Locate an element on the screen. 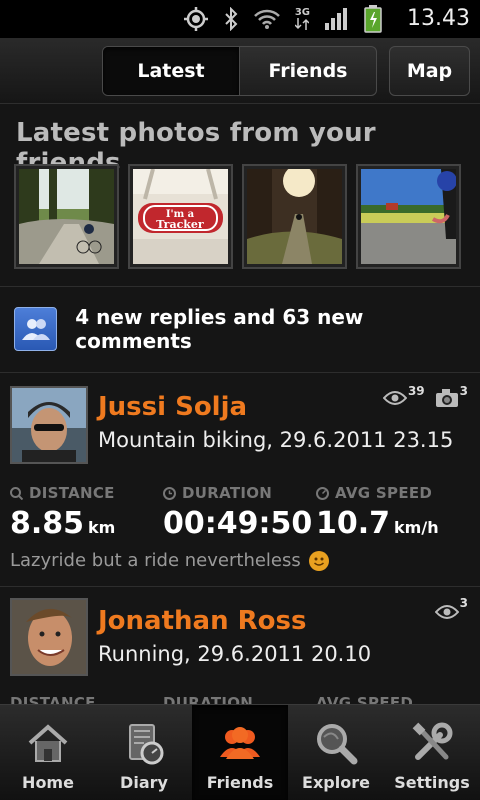 This screenshot has height=800, width=480. views-count: 39 is located at coordinates (416, 391).